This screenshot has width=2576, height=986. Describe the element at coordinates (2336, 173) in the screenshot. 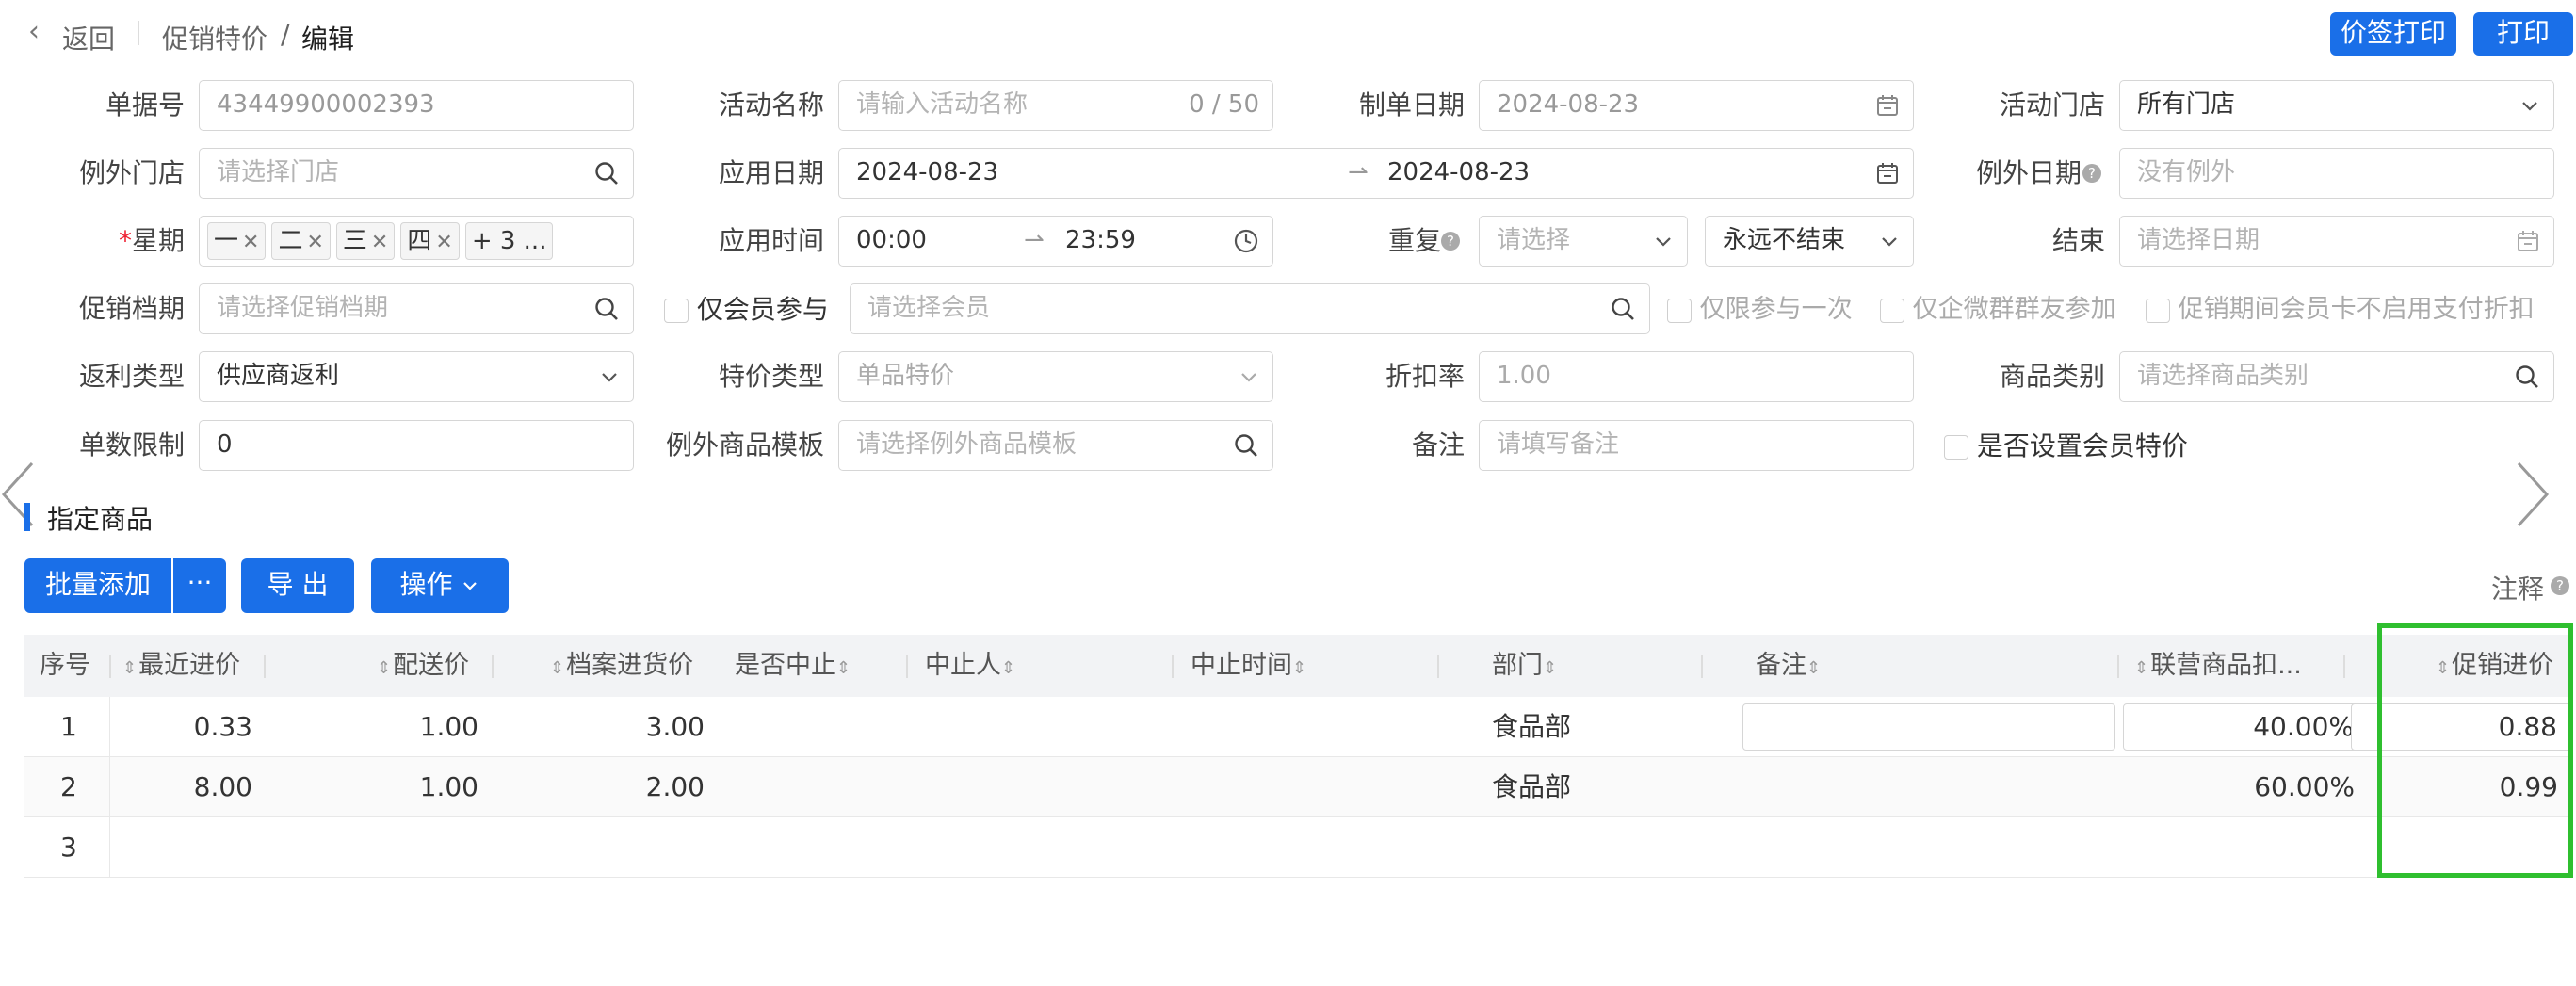

I see `exception-date-input: 没有例外` at that location.